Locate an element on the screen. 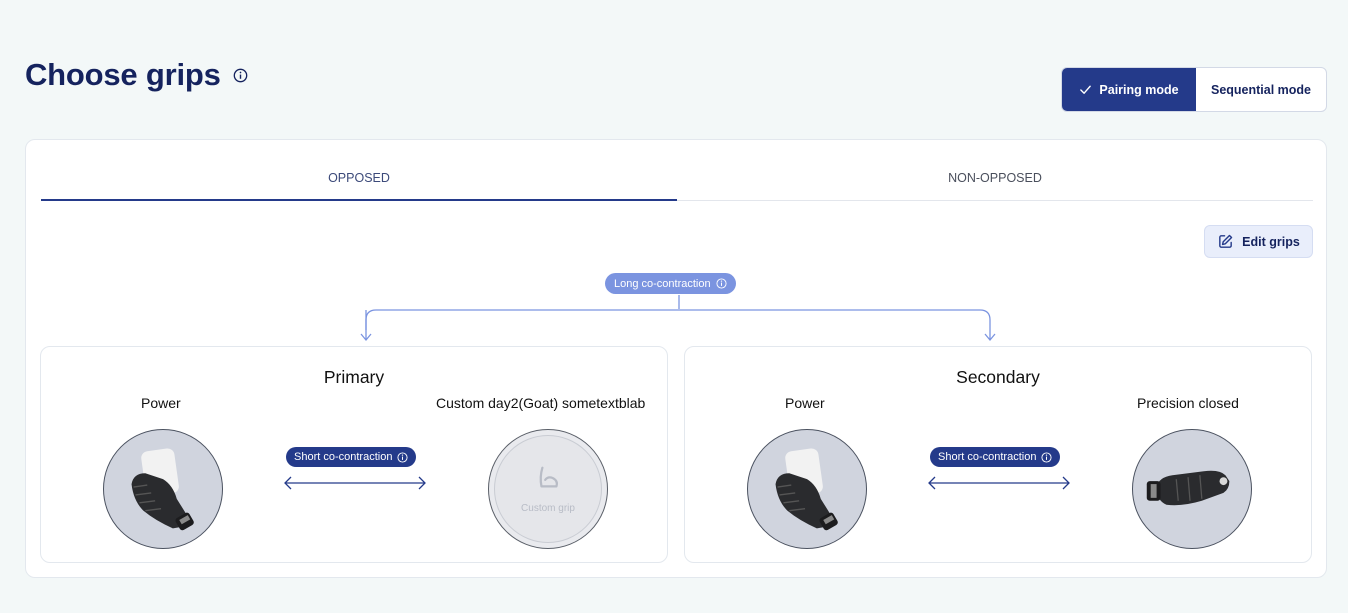 Image resolution: width=1348 pixels, height=613 pixels. check-icon is located at coordinates (1085, 89).